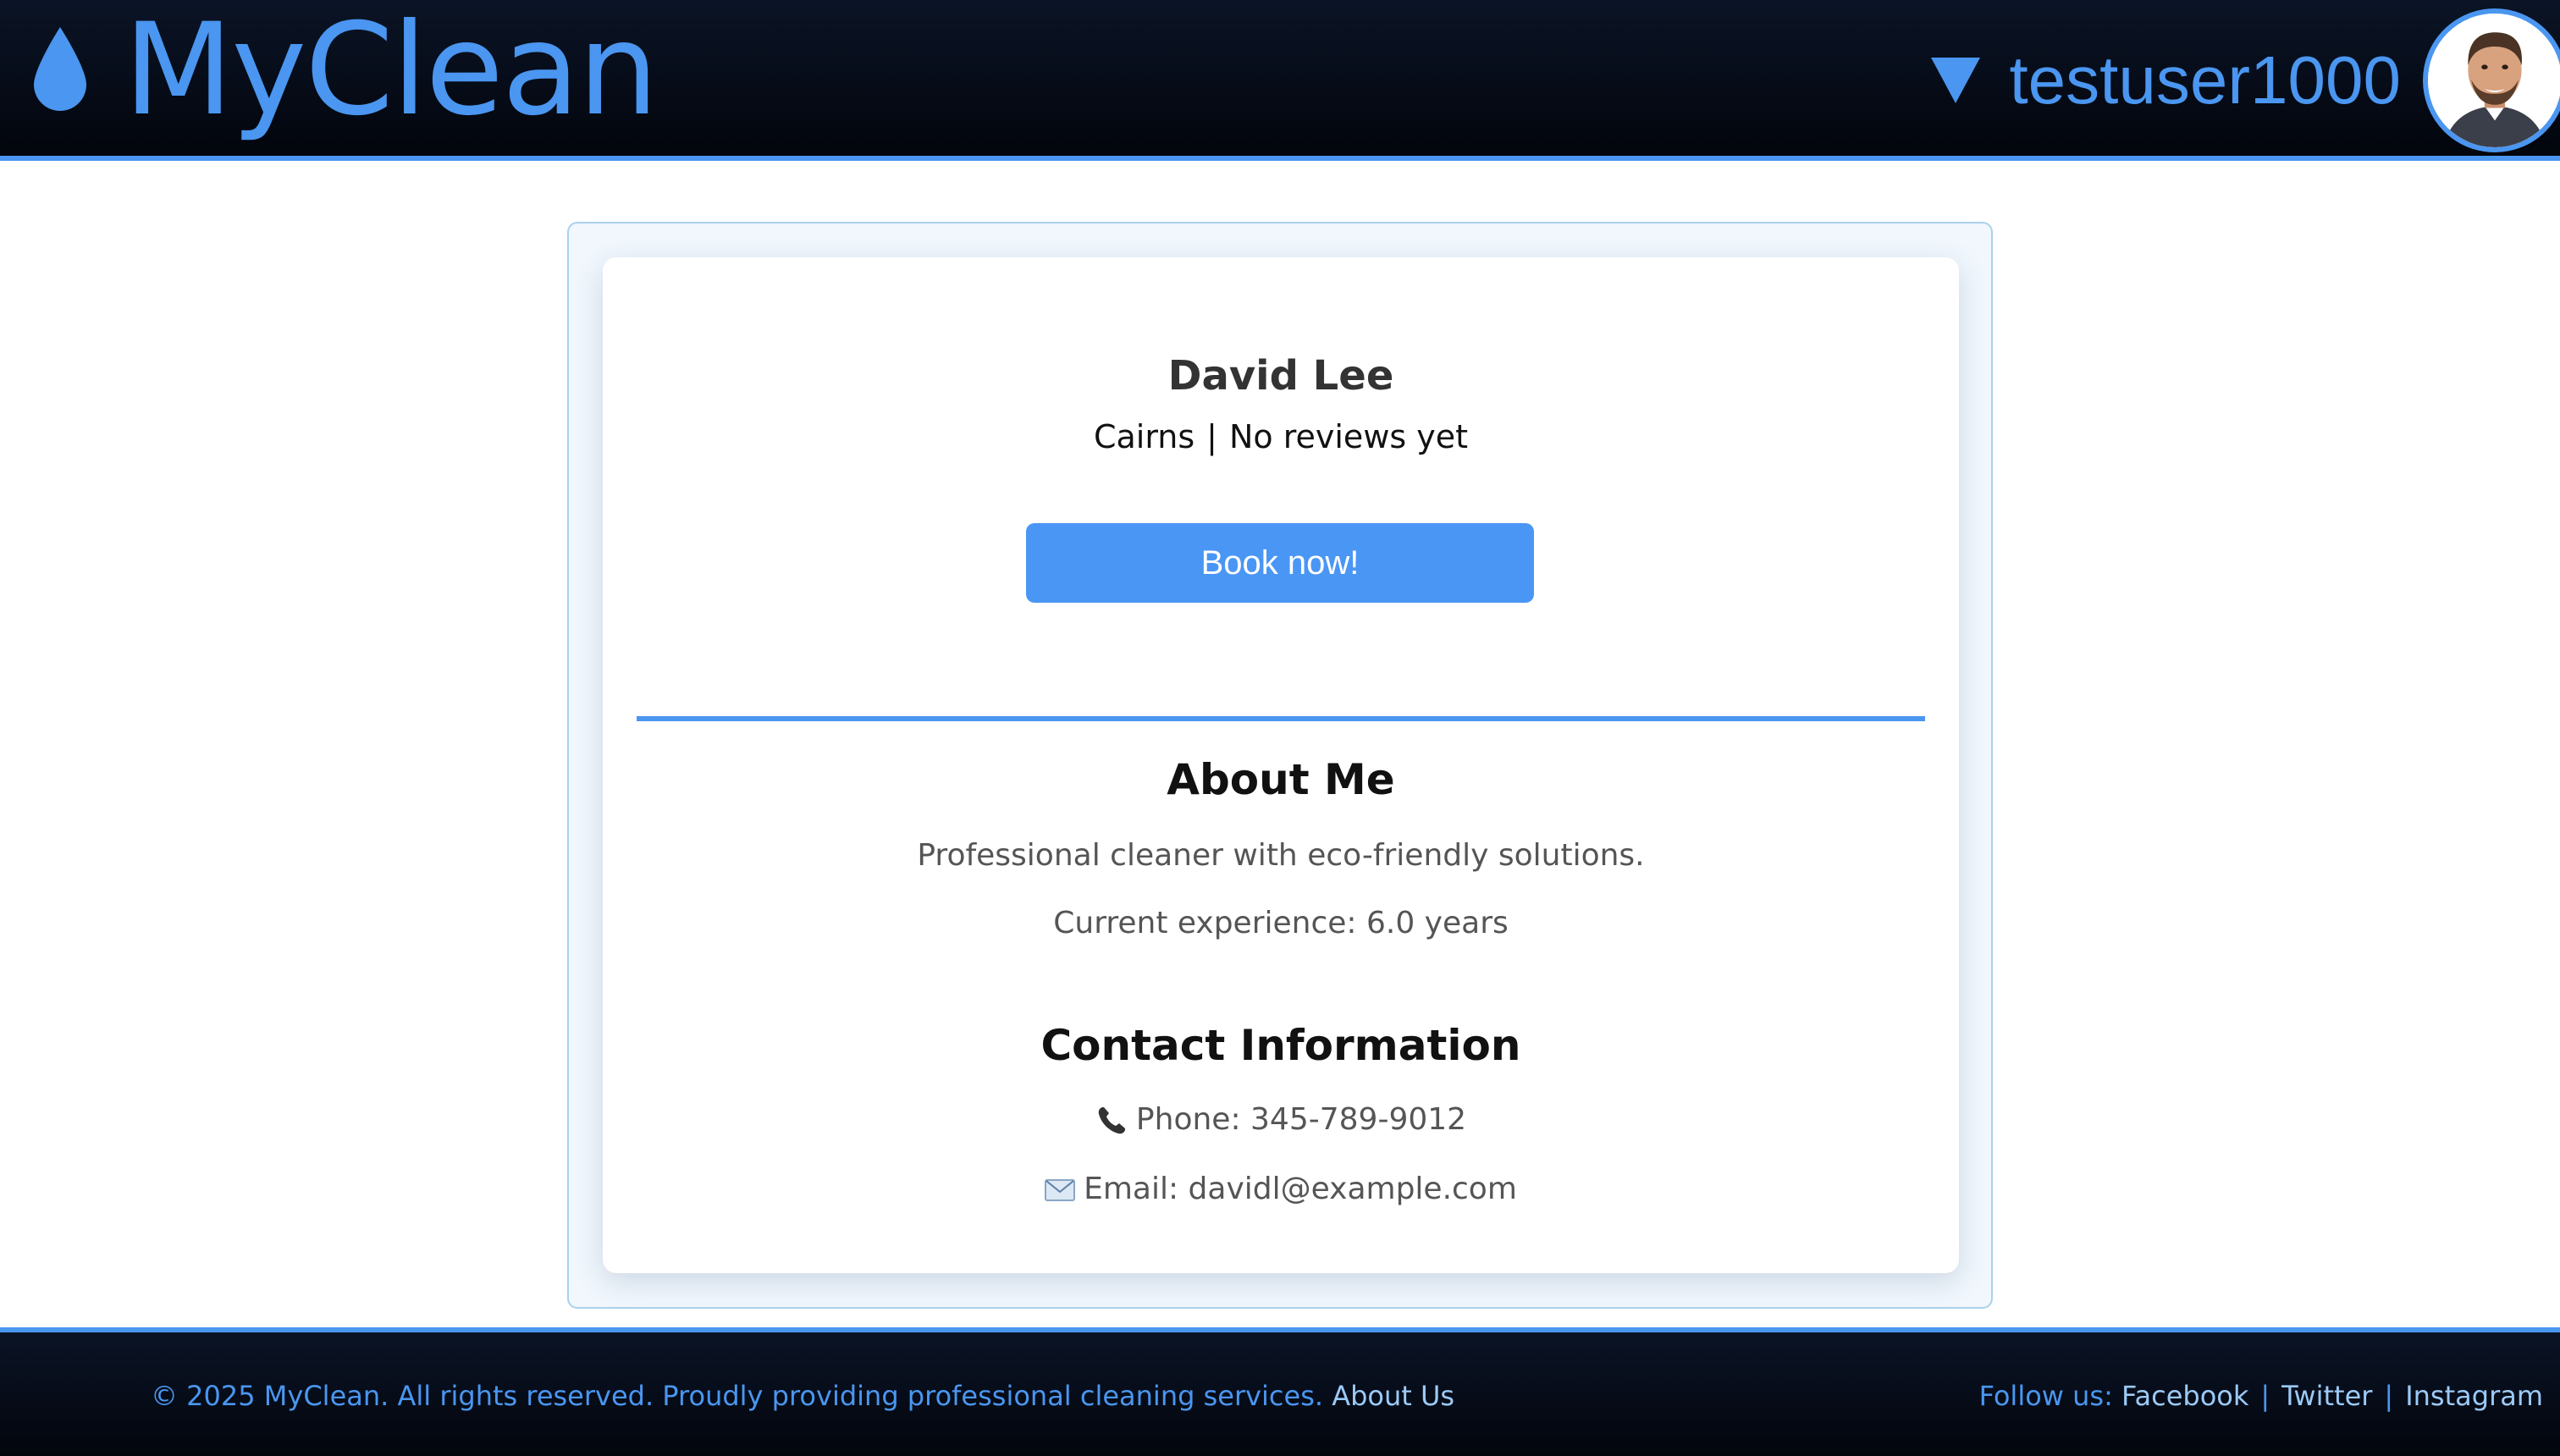 The image size is (2560, 1456). Describe the element at coordinates (1281, 779) in the screenshot. I see `about-title: About Me` at that location.